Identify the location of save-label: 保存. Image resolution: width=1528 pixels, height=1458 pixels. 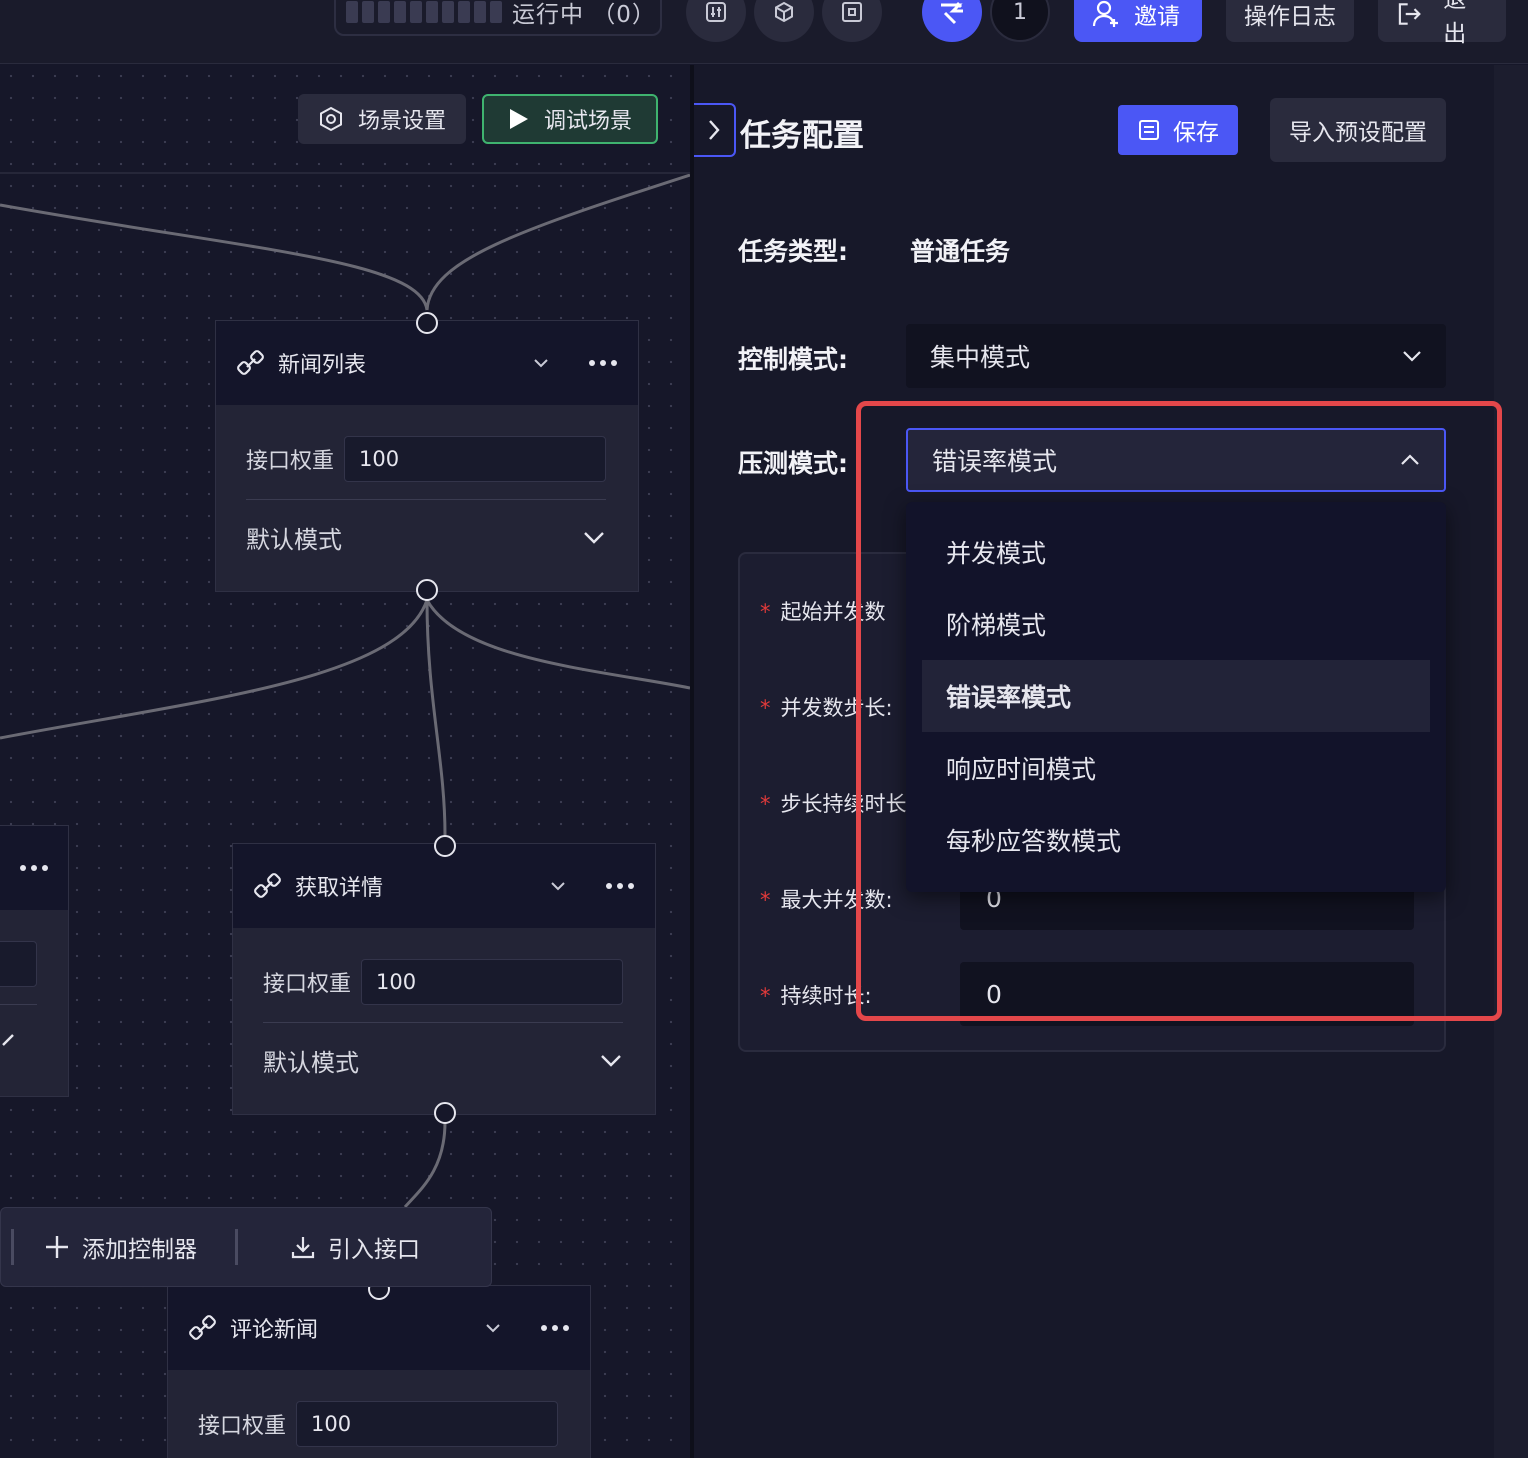
(1196, 133).